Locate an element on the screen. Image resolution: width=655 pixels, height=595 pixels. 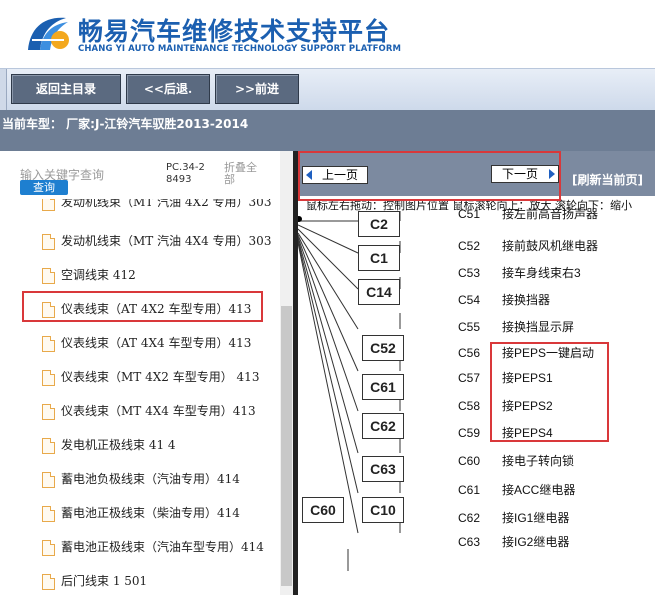
connector-c63: C63 is located at coordinates (383, 469).